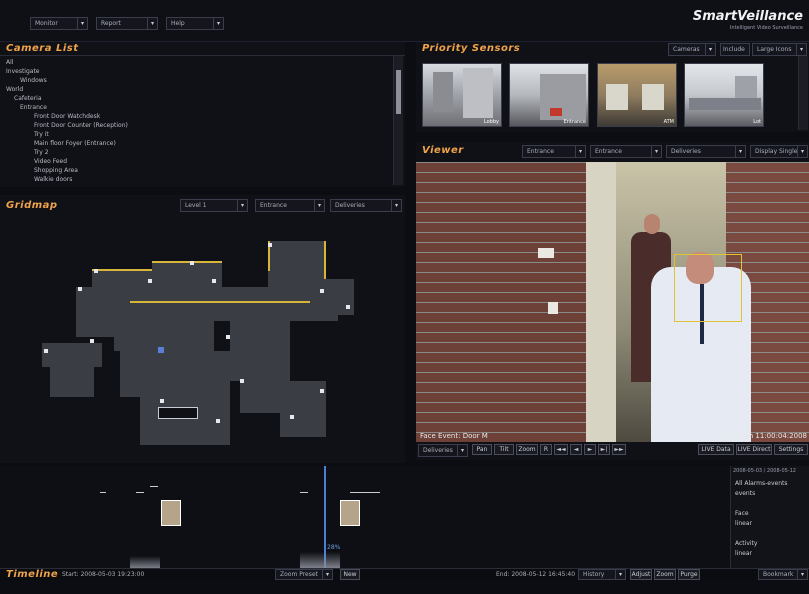 Image resolution: width=809 pixels, height=594 pixels. I want to click on priority-sensors-title: Priority Sensors, so click(471, 48).